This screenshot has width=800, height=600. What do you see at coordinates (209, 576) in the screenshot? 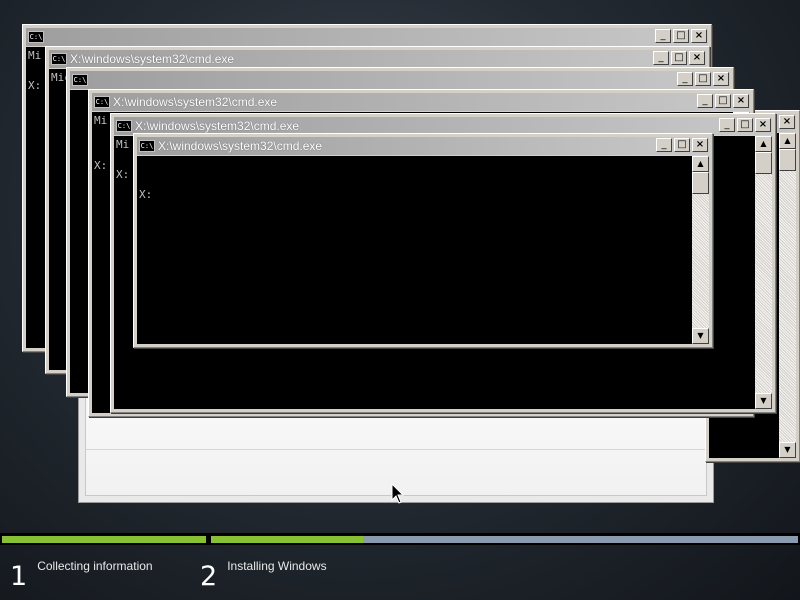
I see `step-number: 2` at bounding box center [209, 576].